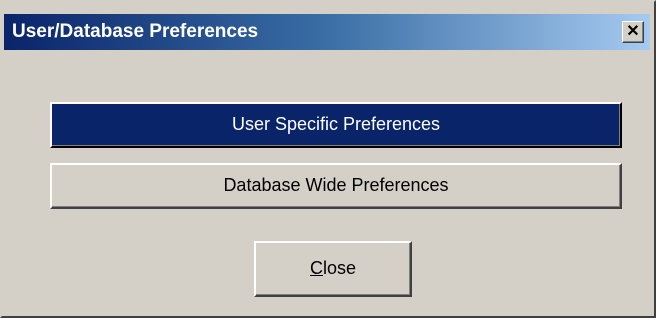 This screenshot has height=318, width=656. I want to click on user-specific-preferences-button: User Specific Preferences, so click(336, 125).